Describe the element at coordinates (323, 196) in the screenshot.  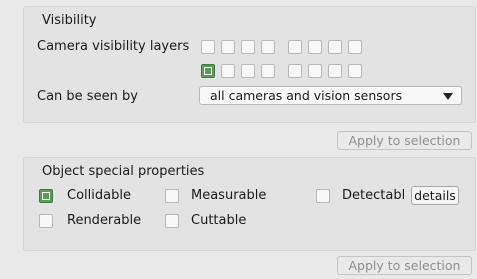
I see `detectable-checkbox` at that location.